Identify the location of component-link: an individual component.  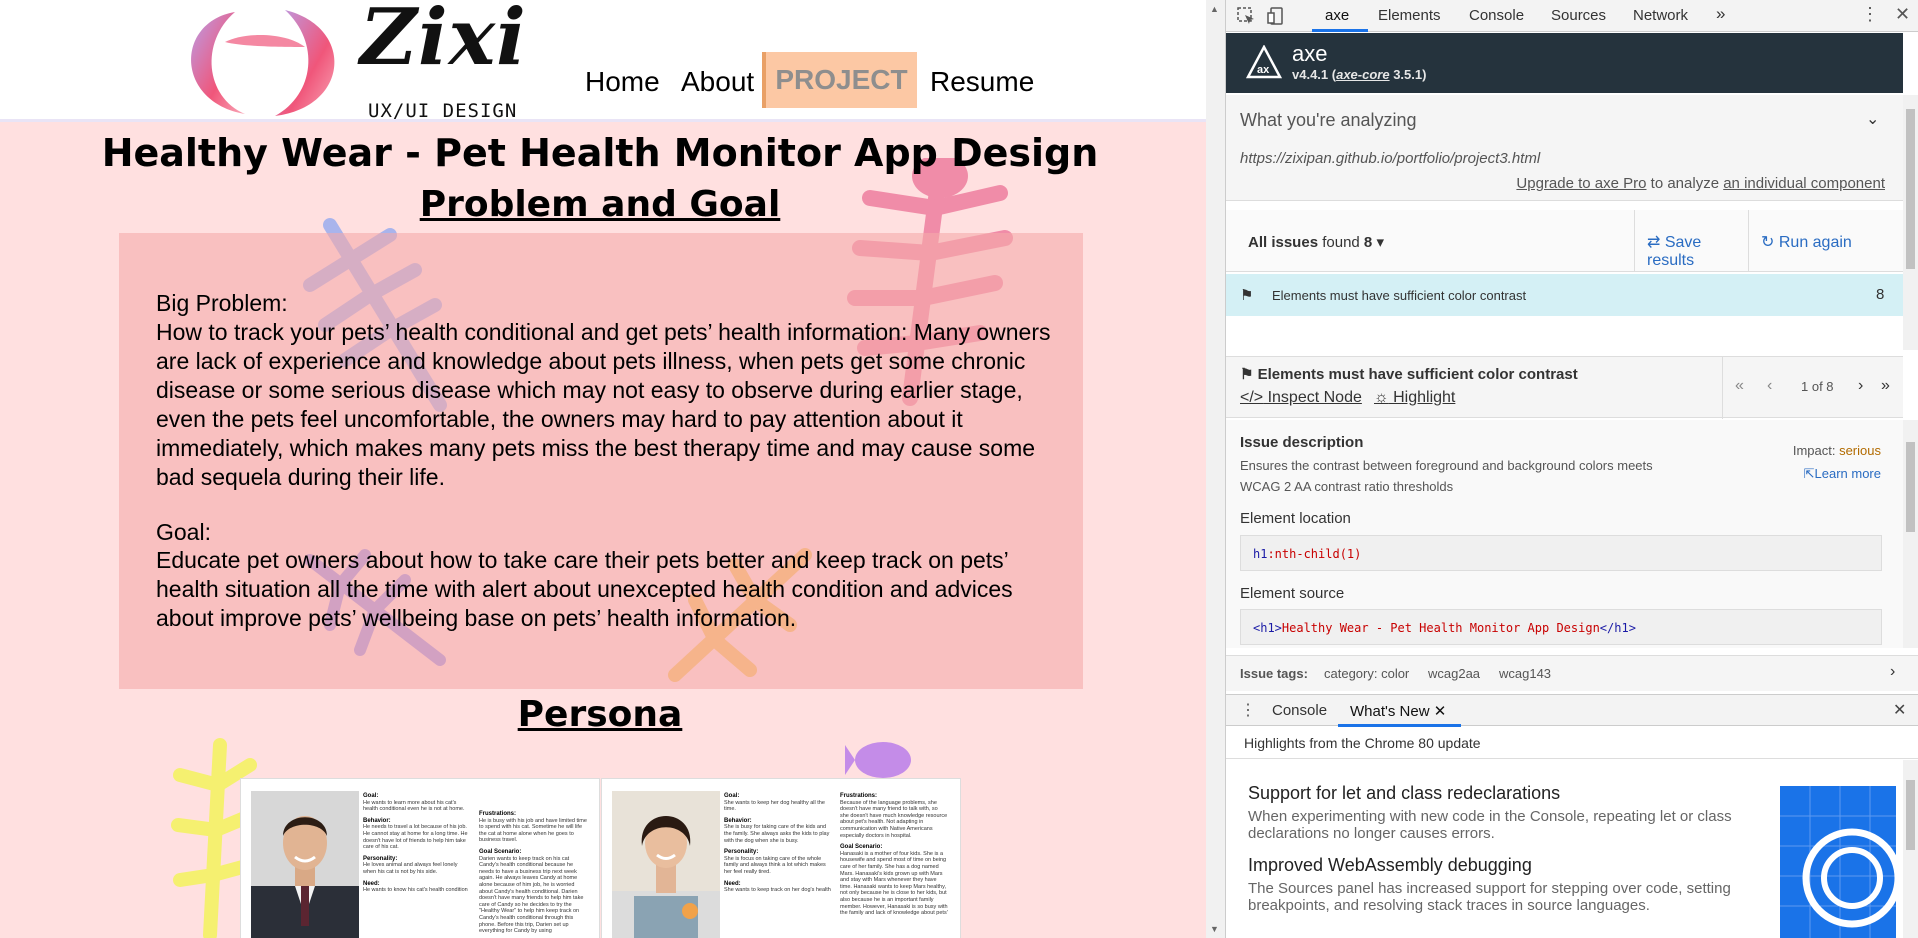
(1804, 183).